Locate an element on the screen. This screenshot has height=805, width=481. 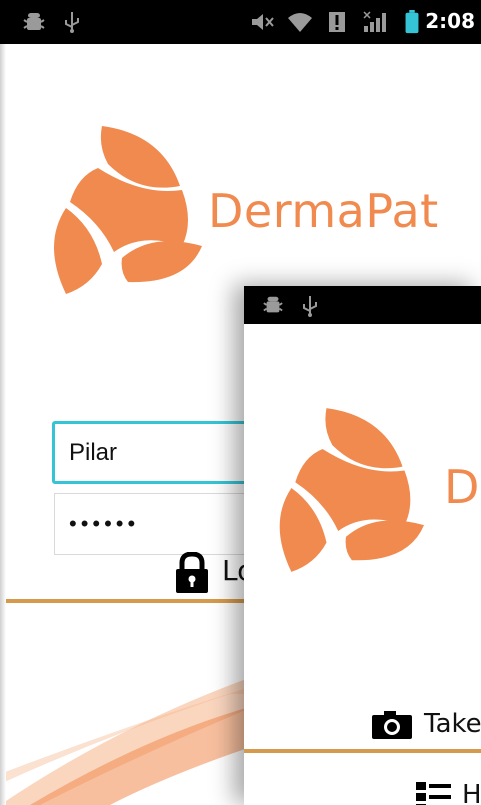
status-bar: 2:08 is located at coordinates (240, 22).